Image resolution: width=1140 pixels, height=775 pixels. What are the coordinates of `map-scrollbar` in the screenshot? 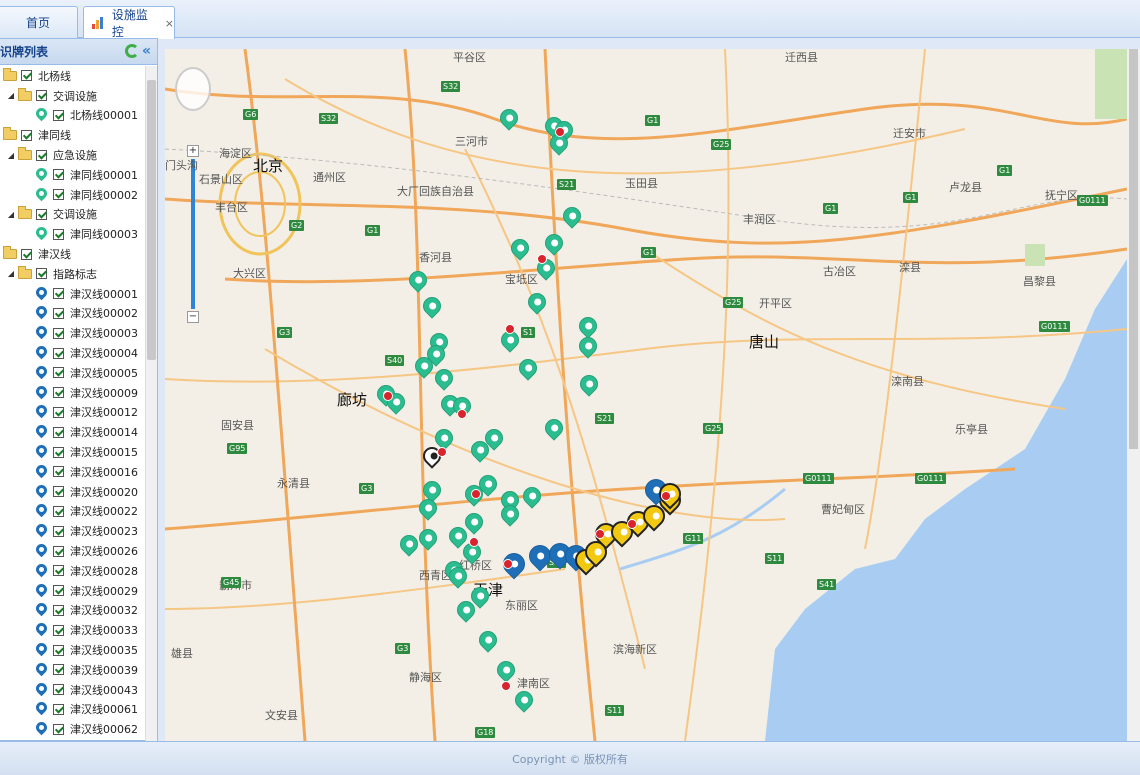 It's located at (1133, 395).